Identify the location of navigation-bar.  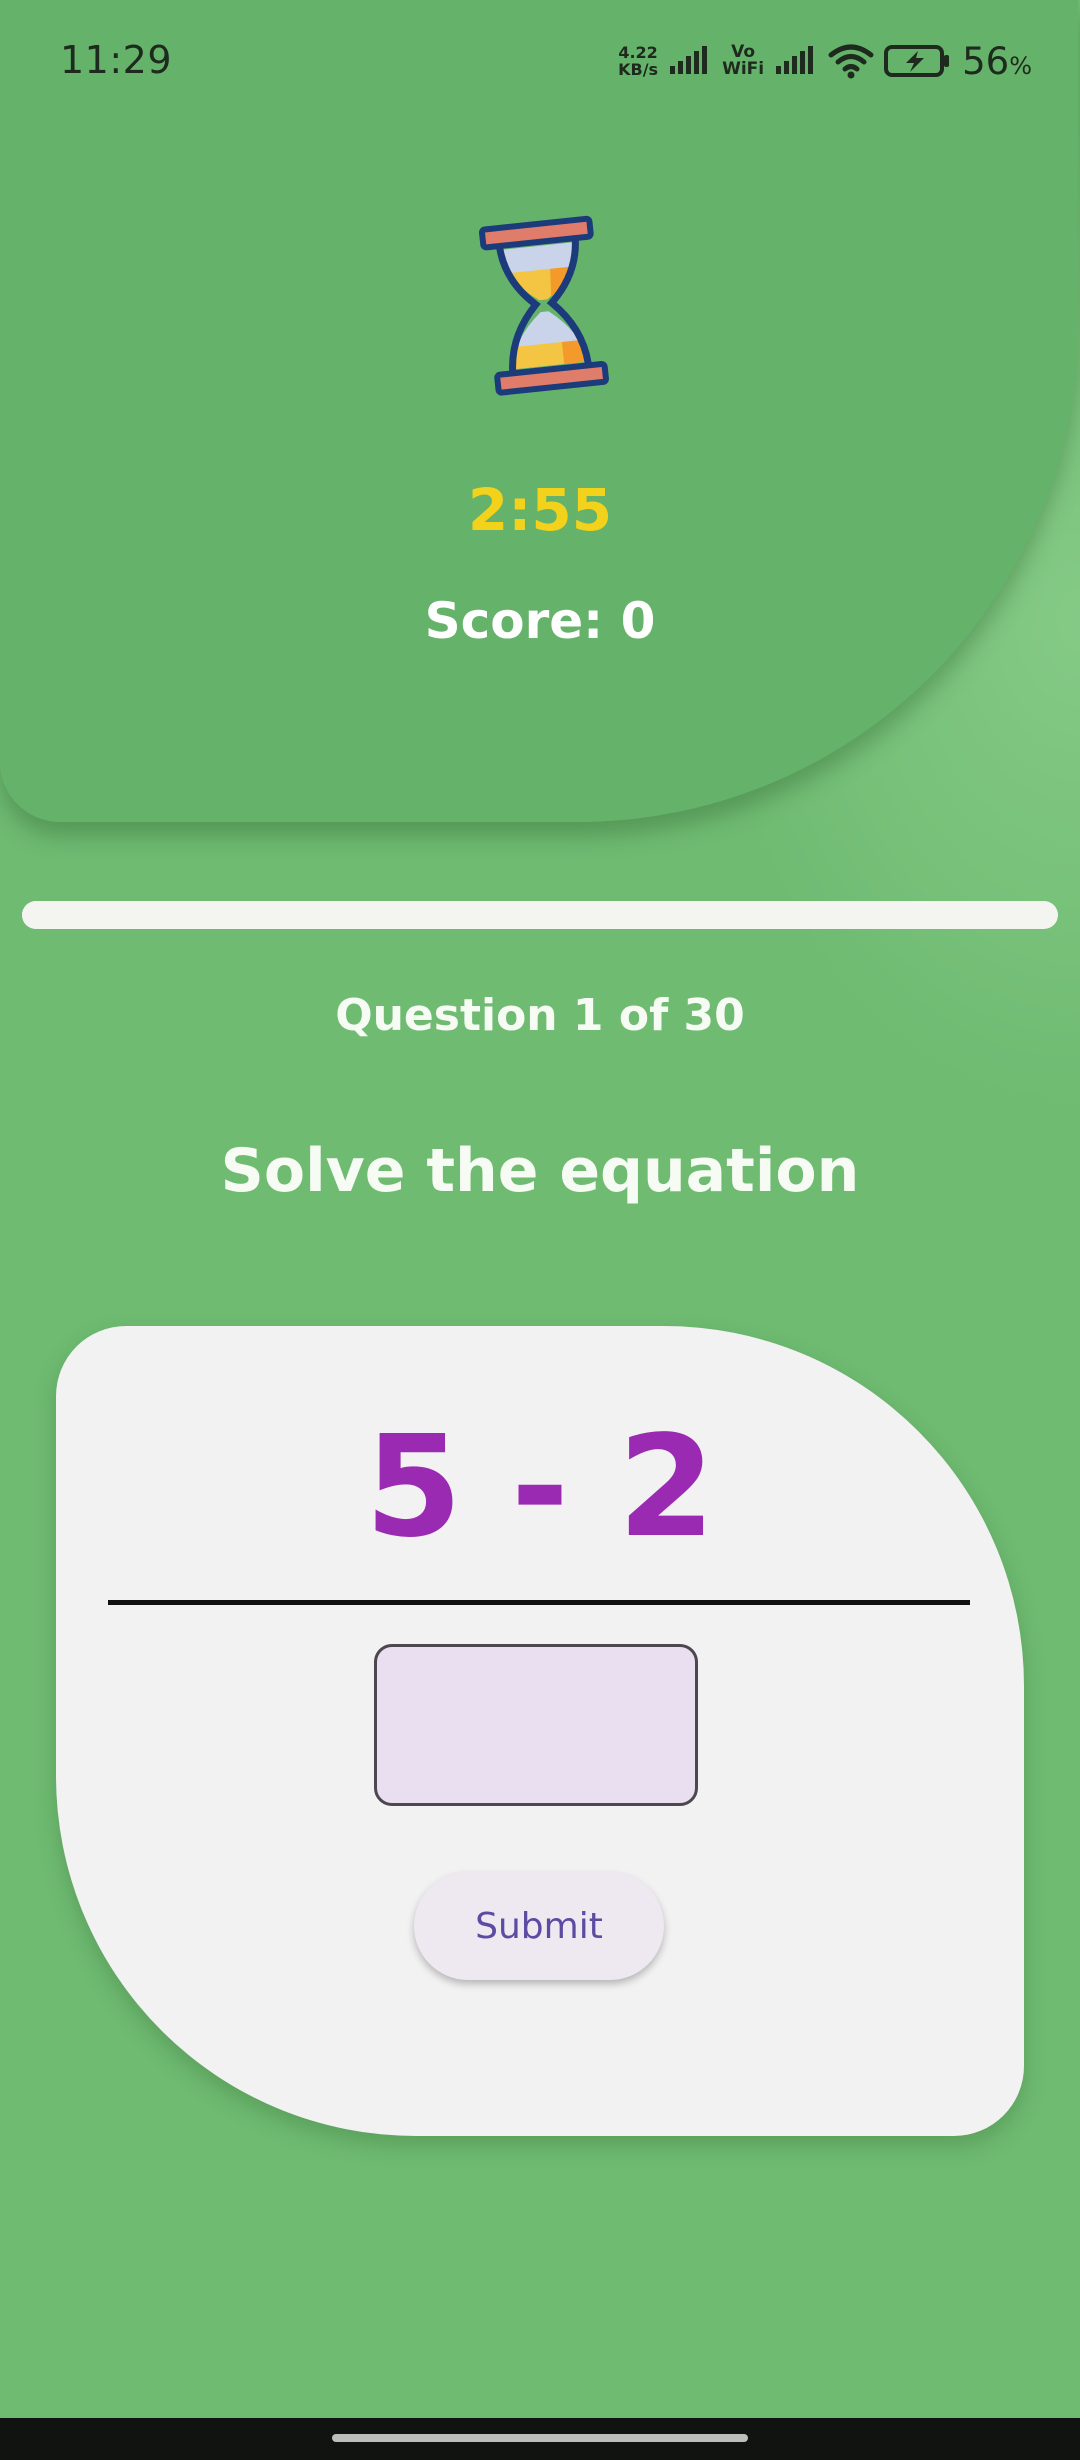
(540, 2439).